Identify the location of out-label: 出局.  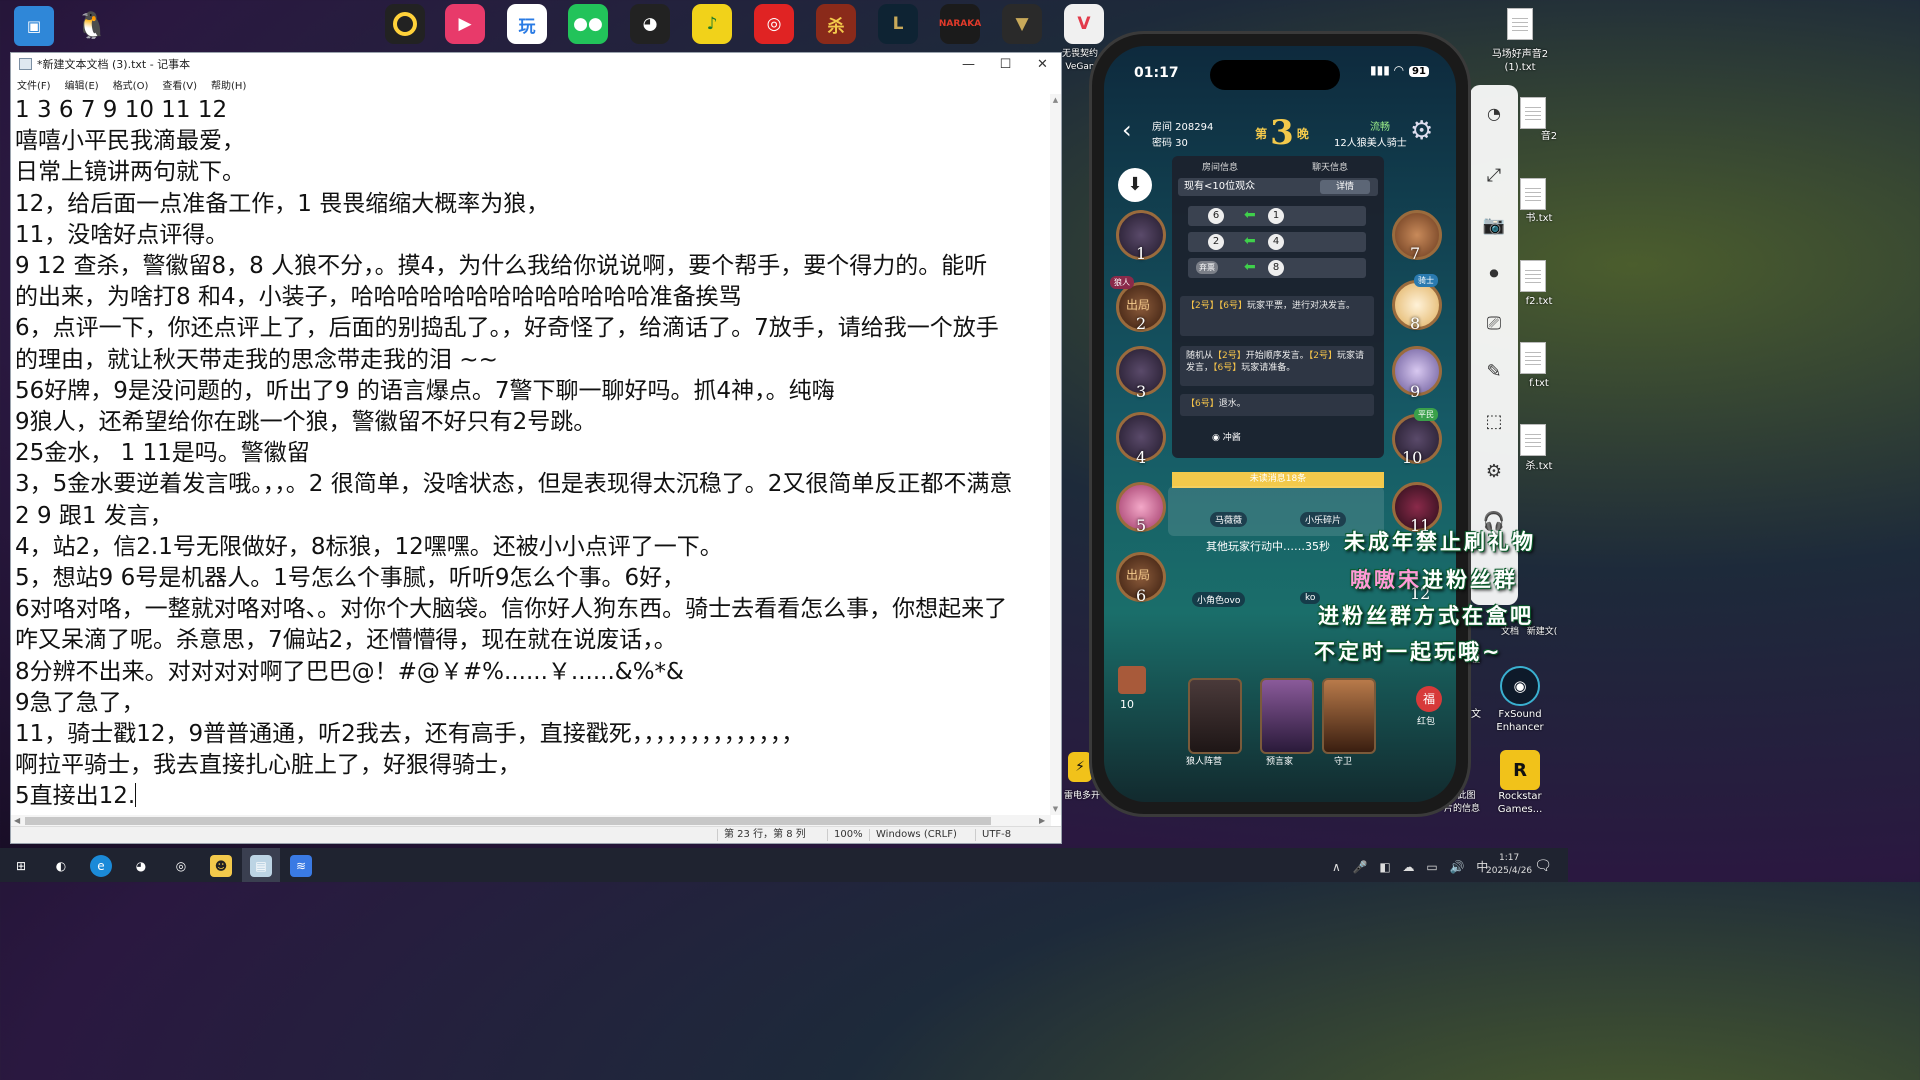
(1138, 575).